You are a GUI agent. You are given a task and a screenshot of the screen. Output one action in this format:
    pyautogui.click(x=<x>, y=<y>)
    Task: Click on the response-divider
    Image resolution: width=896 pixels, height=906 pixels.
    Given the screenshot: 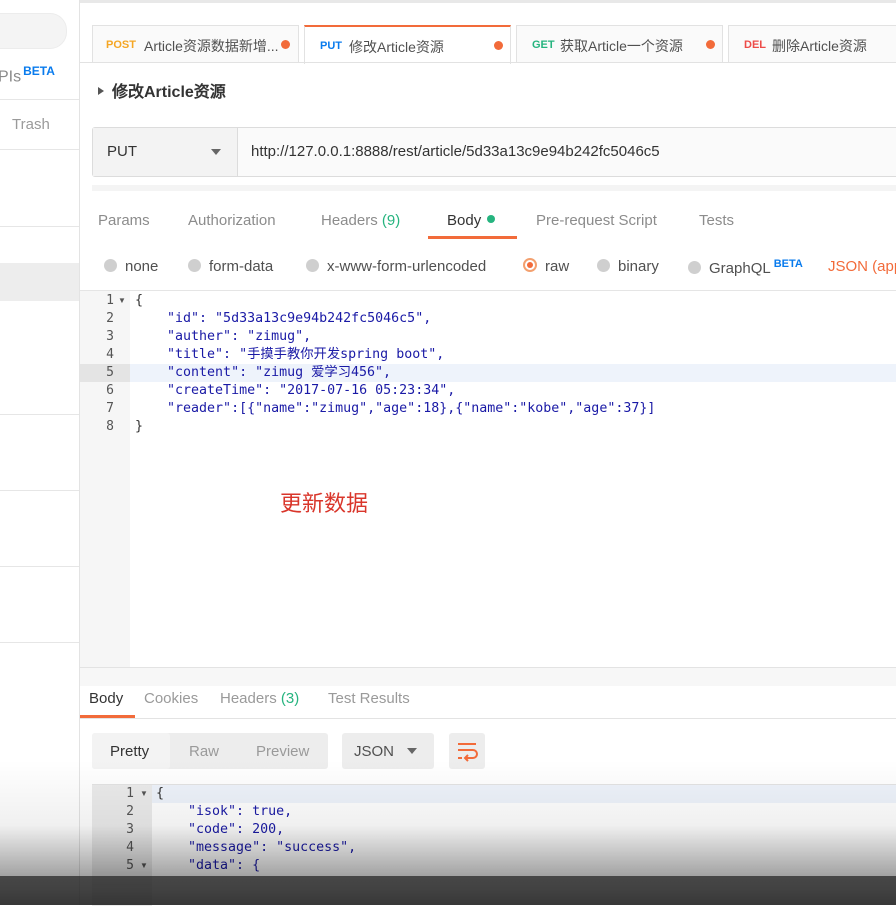 What is the action you would take?
    pyautogui.click(x=488, y=676)
    